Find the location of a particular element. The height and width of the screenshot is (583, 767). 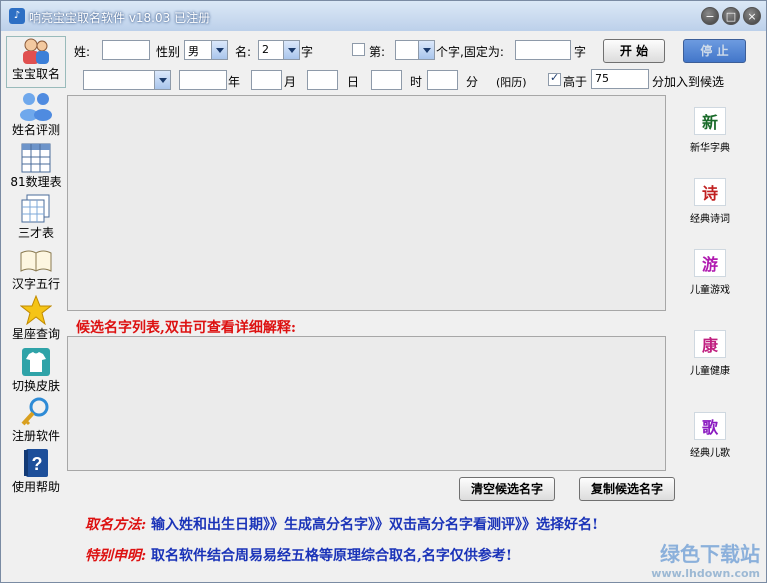

minute-label: 分 is located at coordinates (472, 82).